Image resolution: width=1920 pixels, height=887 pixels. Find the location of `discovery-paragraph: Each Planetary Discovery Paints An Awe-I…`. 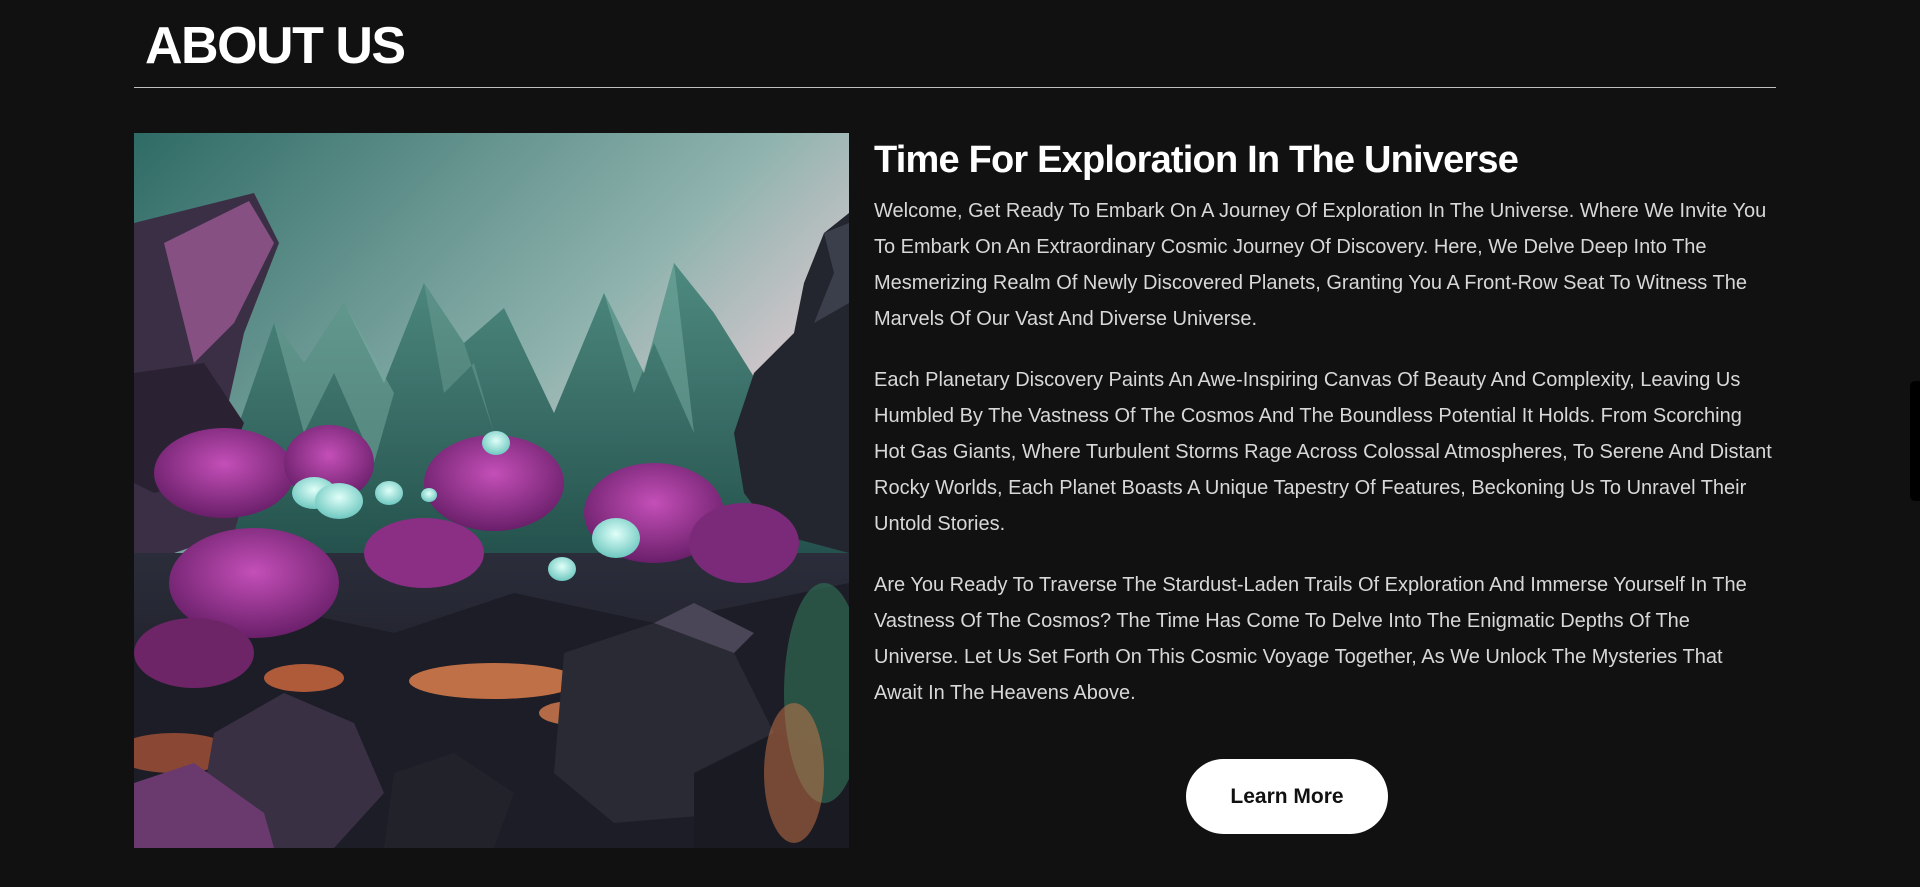

discovery-paragraph: Each Planetary Discovery Paints An Awe-I… is located at coordinates (1323, 452).